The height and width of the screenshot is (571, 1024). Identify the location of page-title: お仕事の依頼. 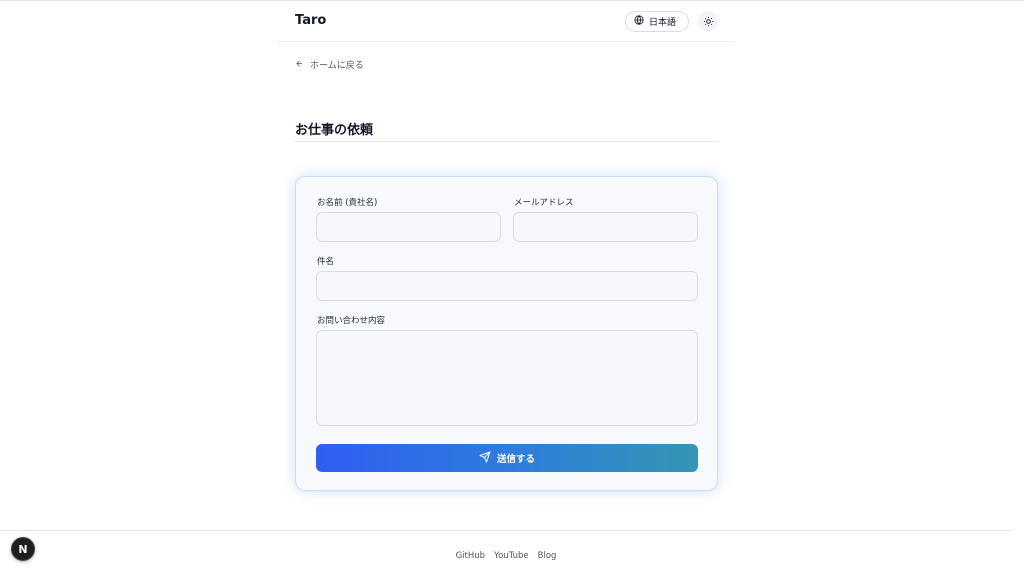
(334, 130).